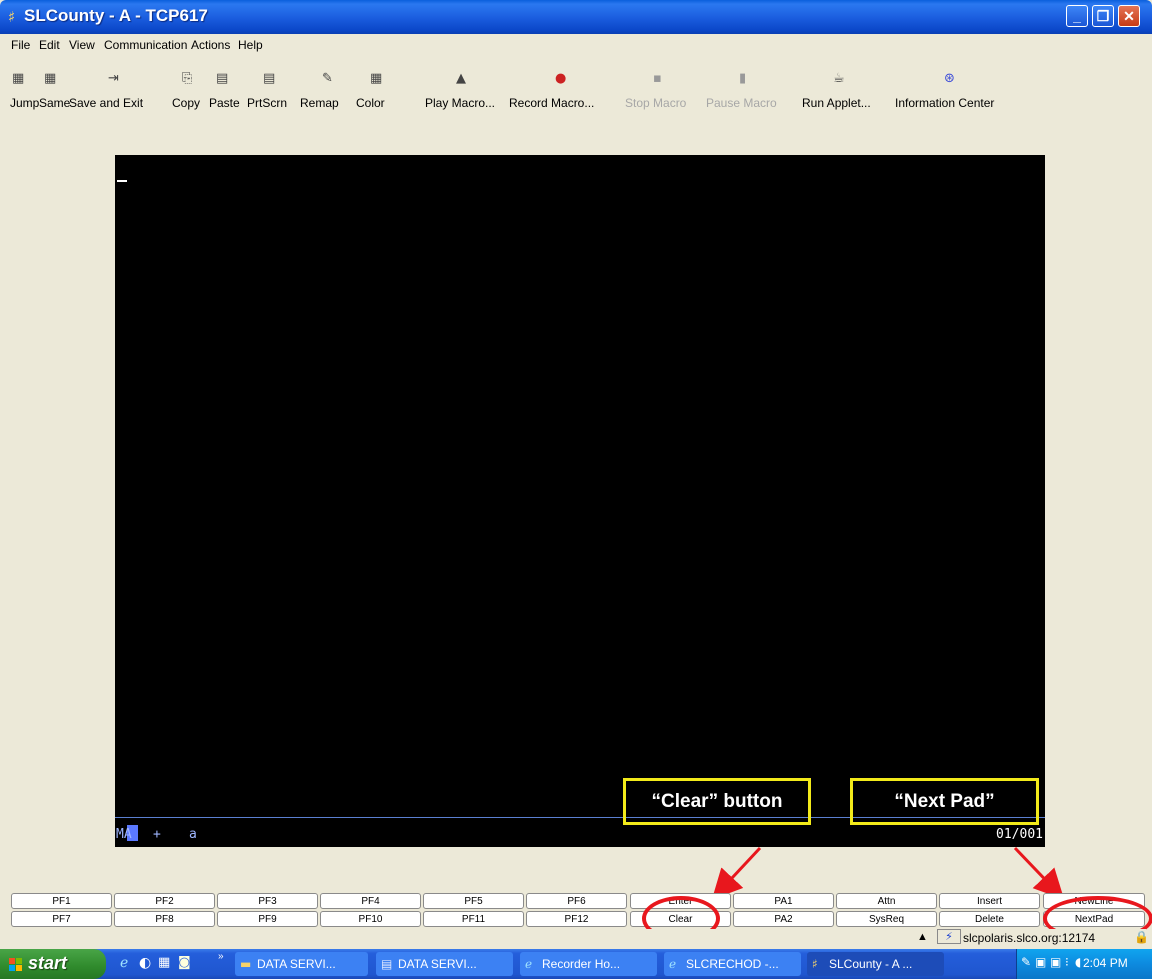 The image size is (1152, 979). Describe the element at coordinates (886, 901) in the screenshot. I see `key-attn: Attn` at that location.